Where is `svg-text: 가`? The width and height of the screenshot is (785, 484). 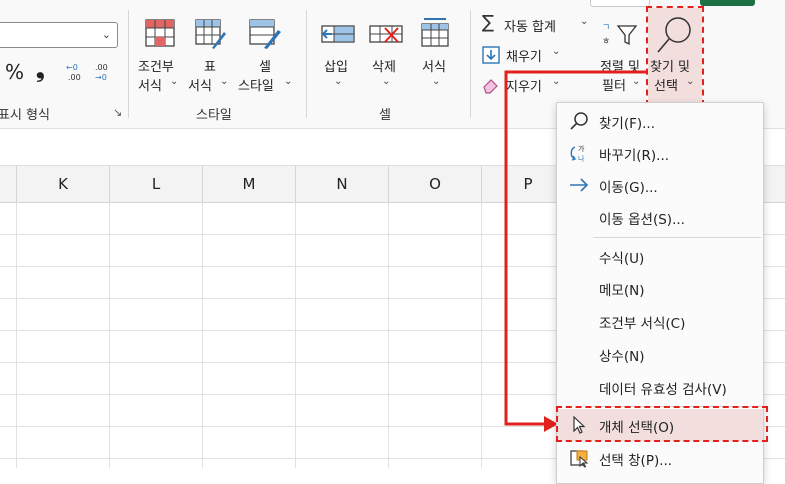
svg-text: 가 is located at coordinates (581, 148).